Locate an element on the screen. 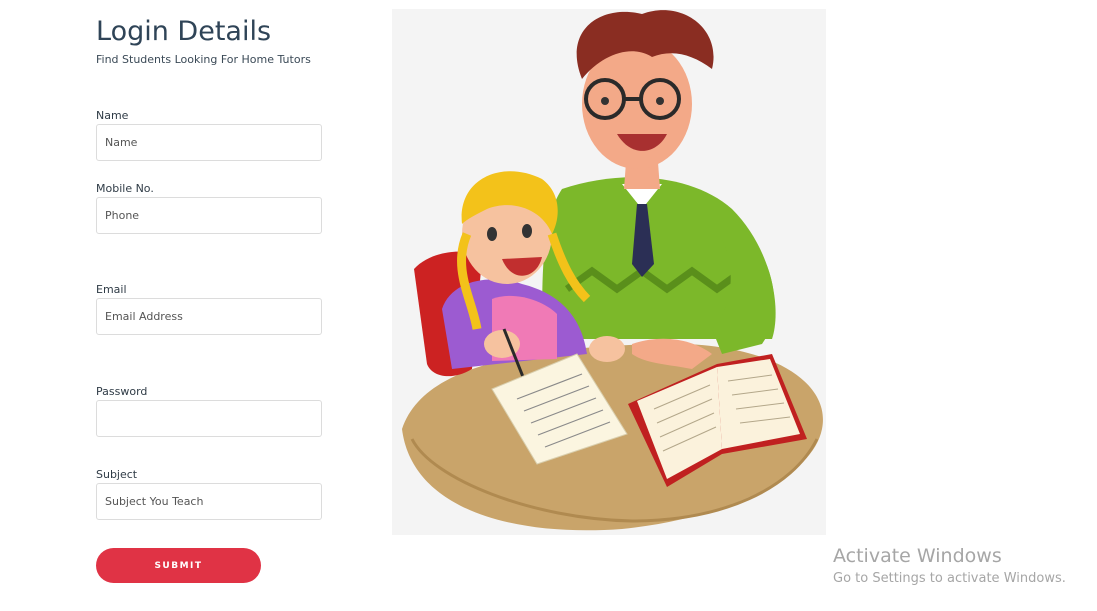 Image resolution: width=1097 pixels, height=611 pixels. email-label: Email is located at coordinates (111, 289).